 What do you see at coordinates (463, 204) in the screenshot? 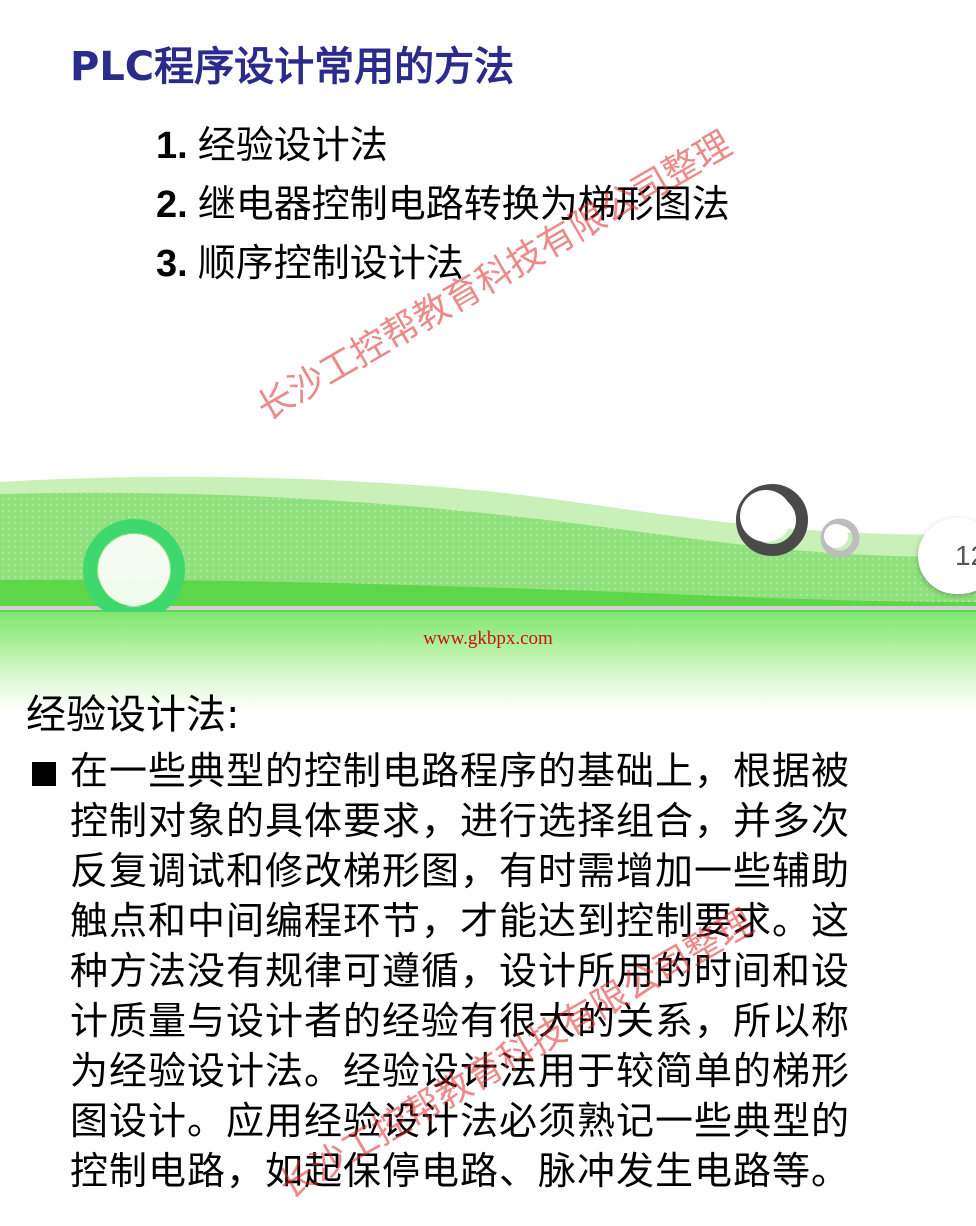
I see `list-item-text: 继电器控制电路转换为梯形图法` at bounding box center [463, 204].